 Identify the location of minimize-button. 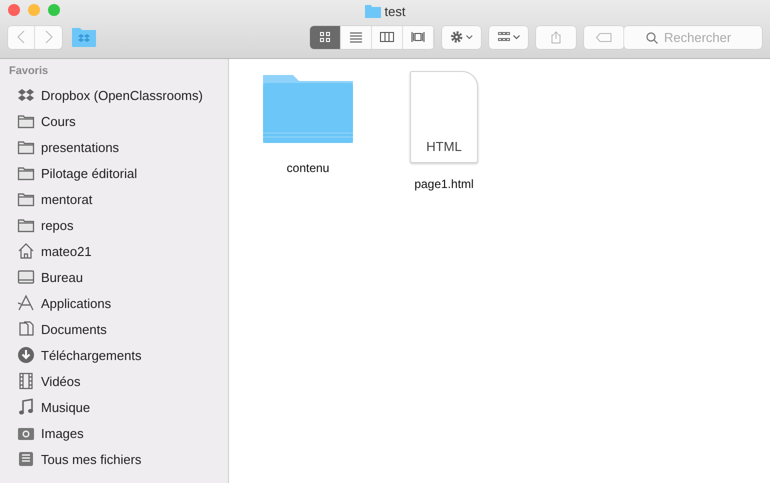
(34, 10).